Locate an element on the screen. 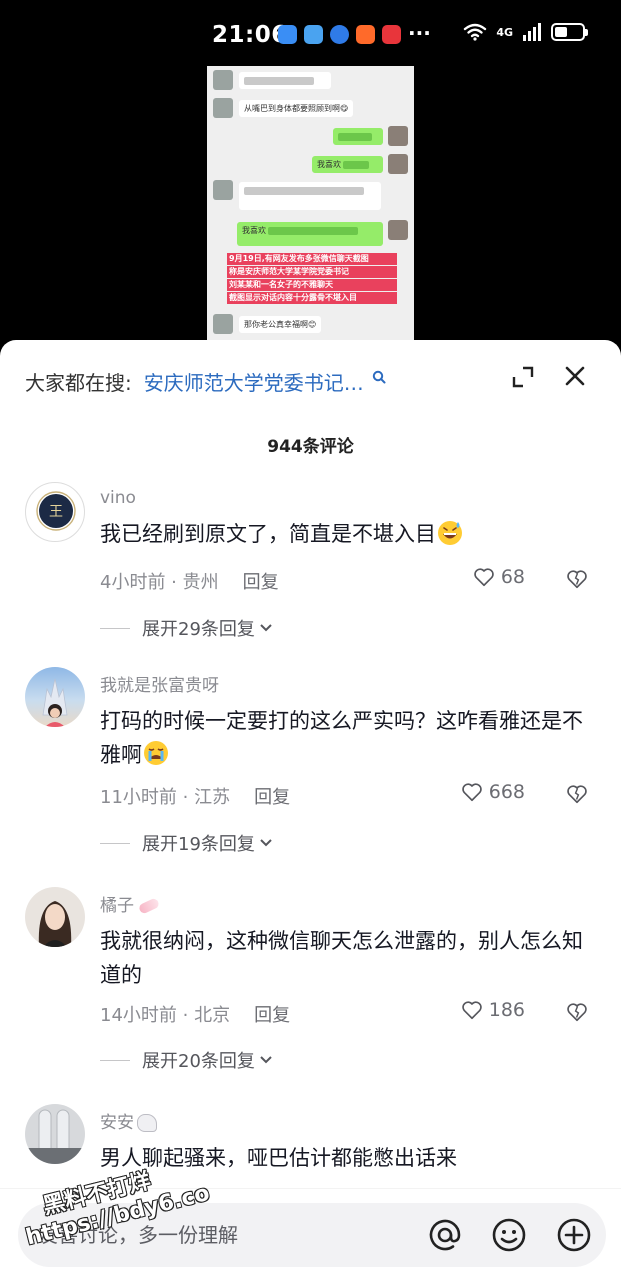 Image resolution: width=621 pixels, height=1280 pixels. like-button: 186 is located at coordinates (493, 1010).